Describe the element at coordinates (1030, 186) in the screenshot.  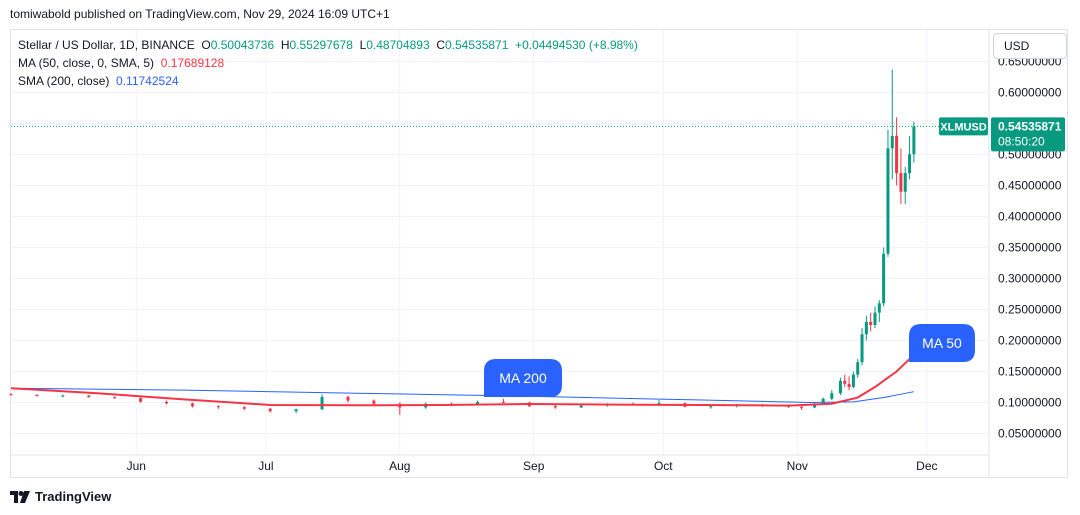
I see `y-tick-label: 0.45000000` at that location.